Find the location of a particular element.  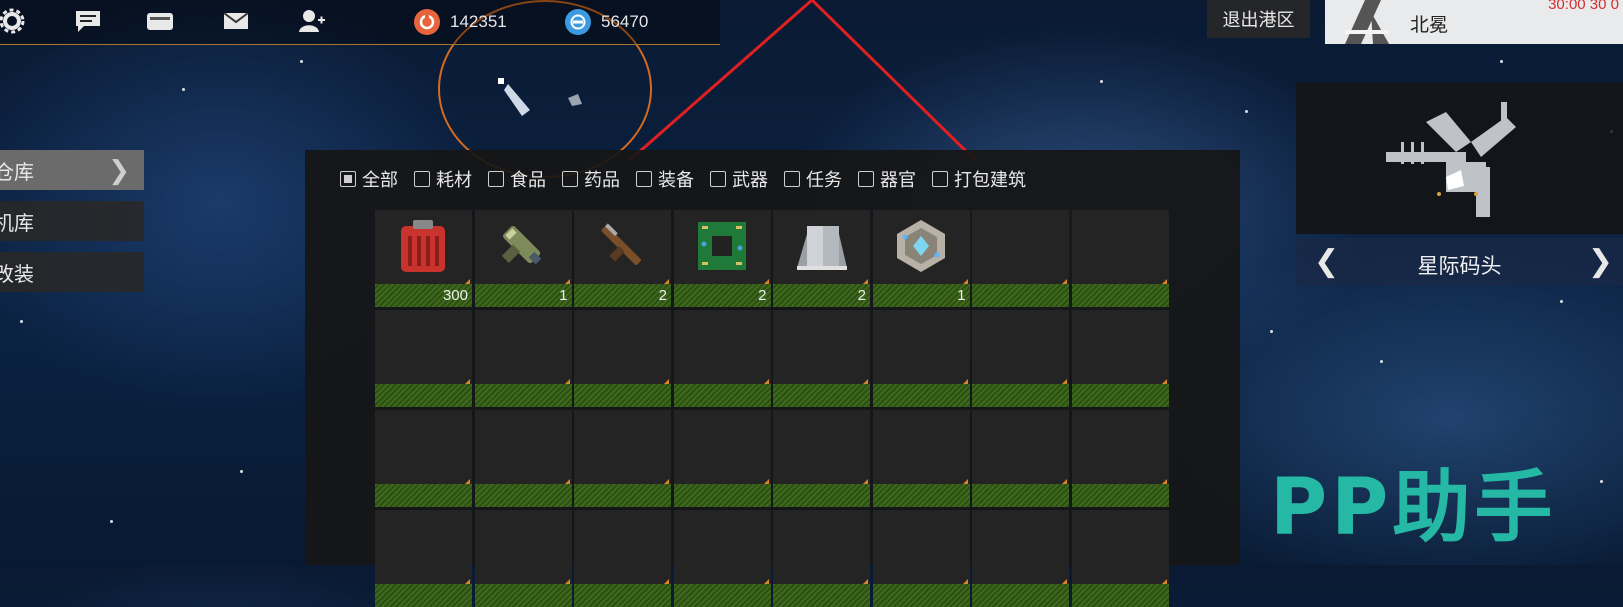

filter-option: 装备 is located at coordinates (665, 179).